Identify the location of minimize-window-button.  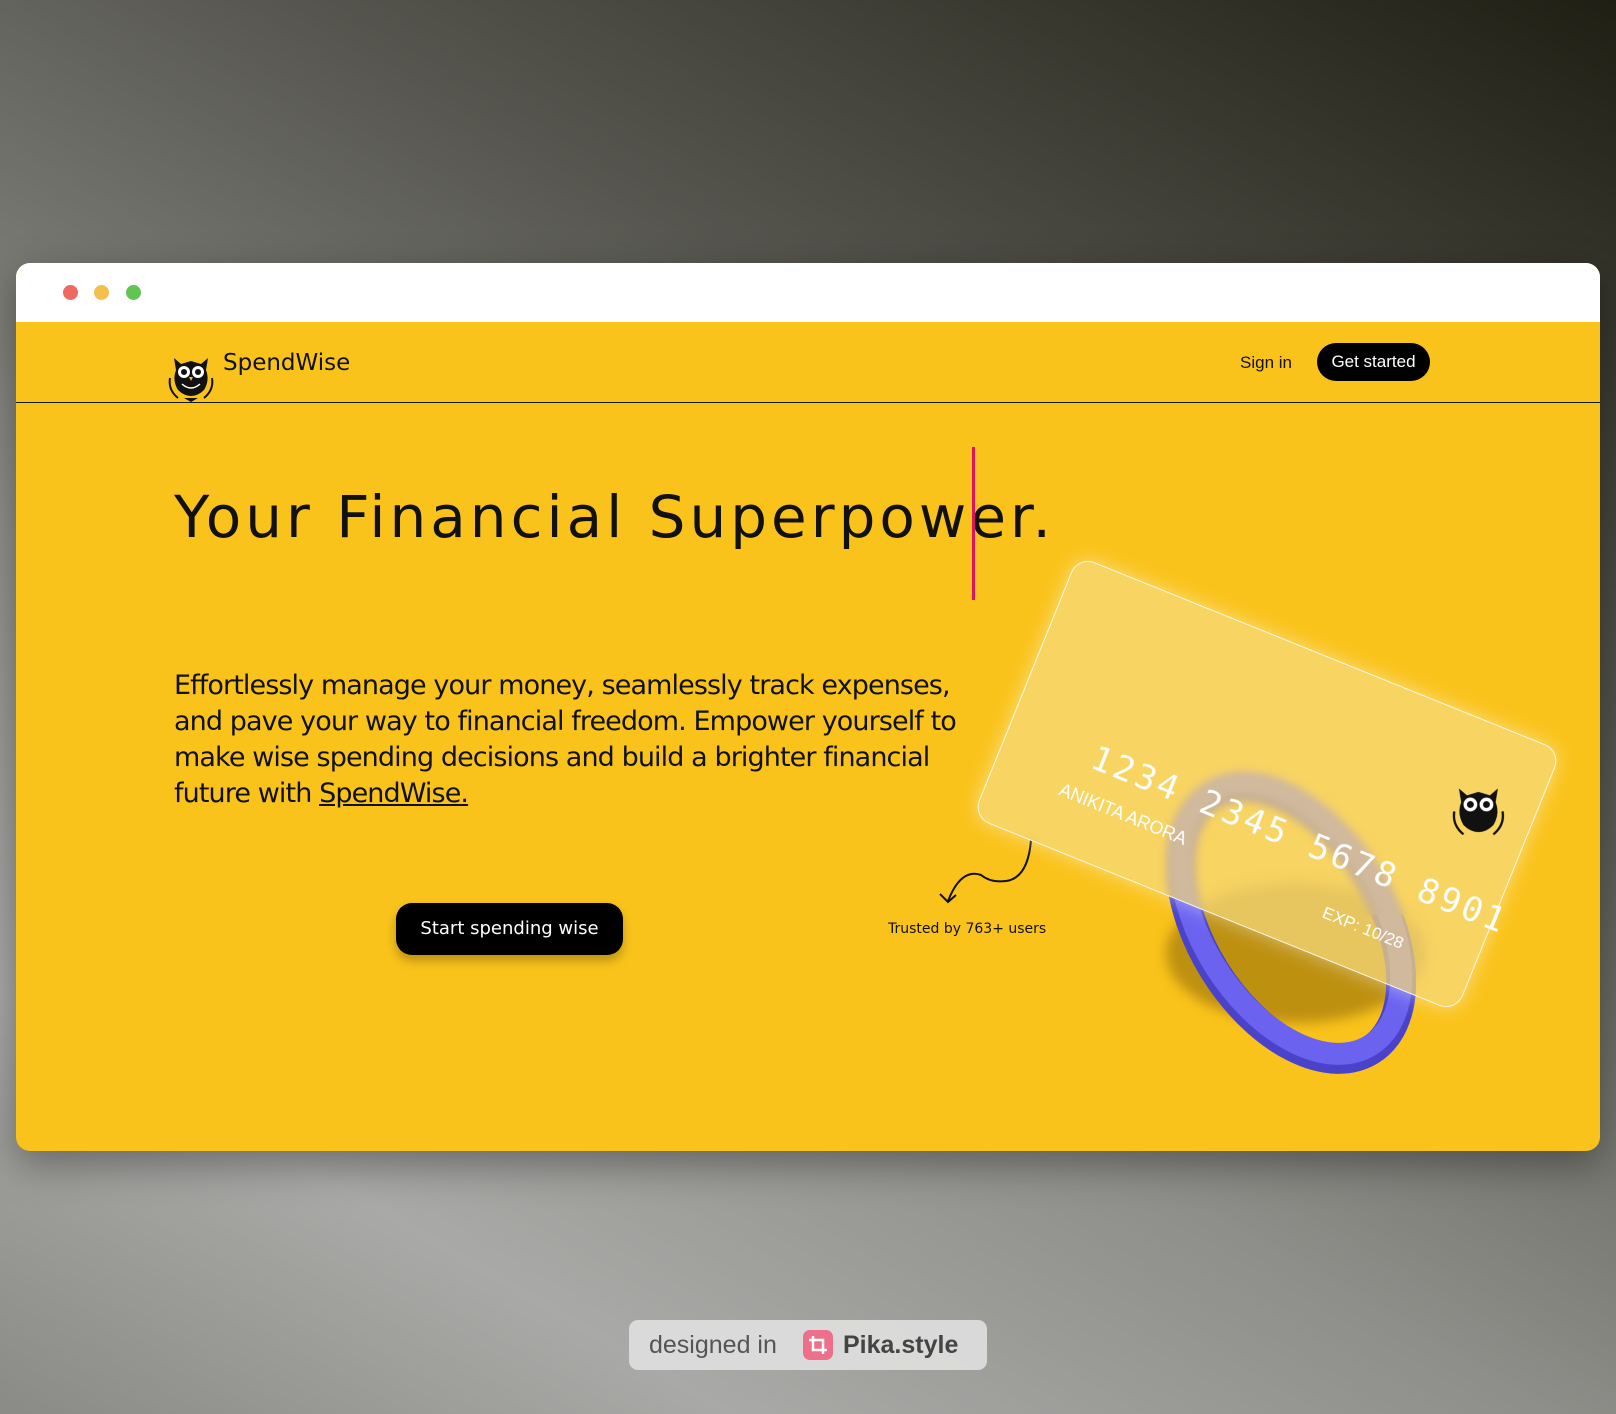
(101, 292).